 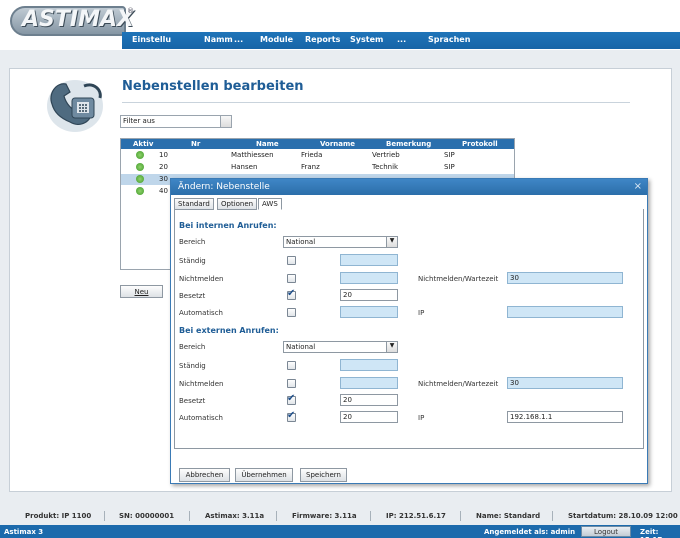 What do you see at coordinates (408, 144) in the screenshot?
I see `col-bemerkung: Bemerkung` at bounding box center [408, 144].